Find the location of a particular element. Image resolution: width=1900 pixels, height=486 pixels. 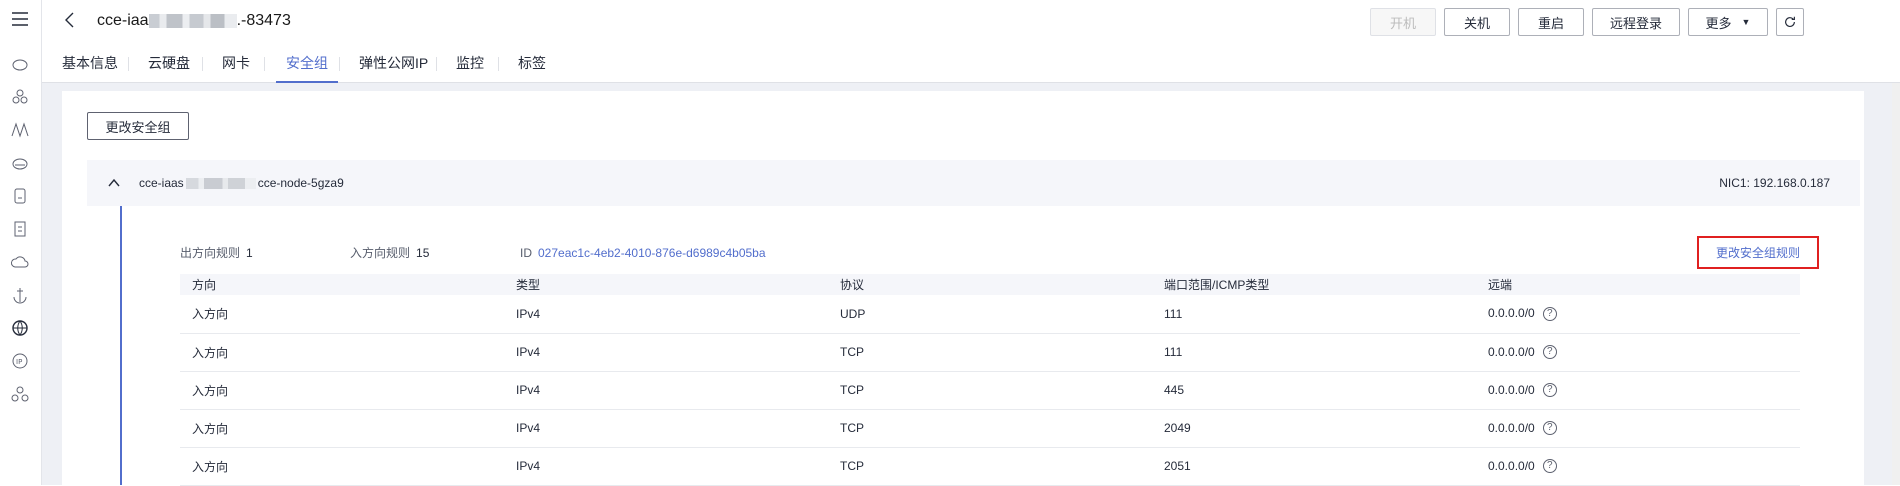

table-row: 入方向 IPv4 TCP 445 0.0.0.0/0? is located at coordinates (990, 390).